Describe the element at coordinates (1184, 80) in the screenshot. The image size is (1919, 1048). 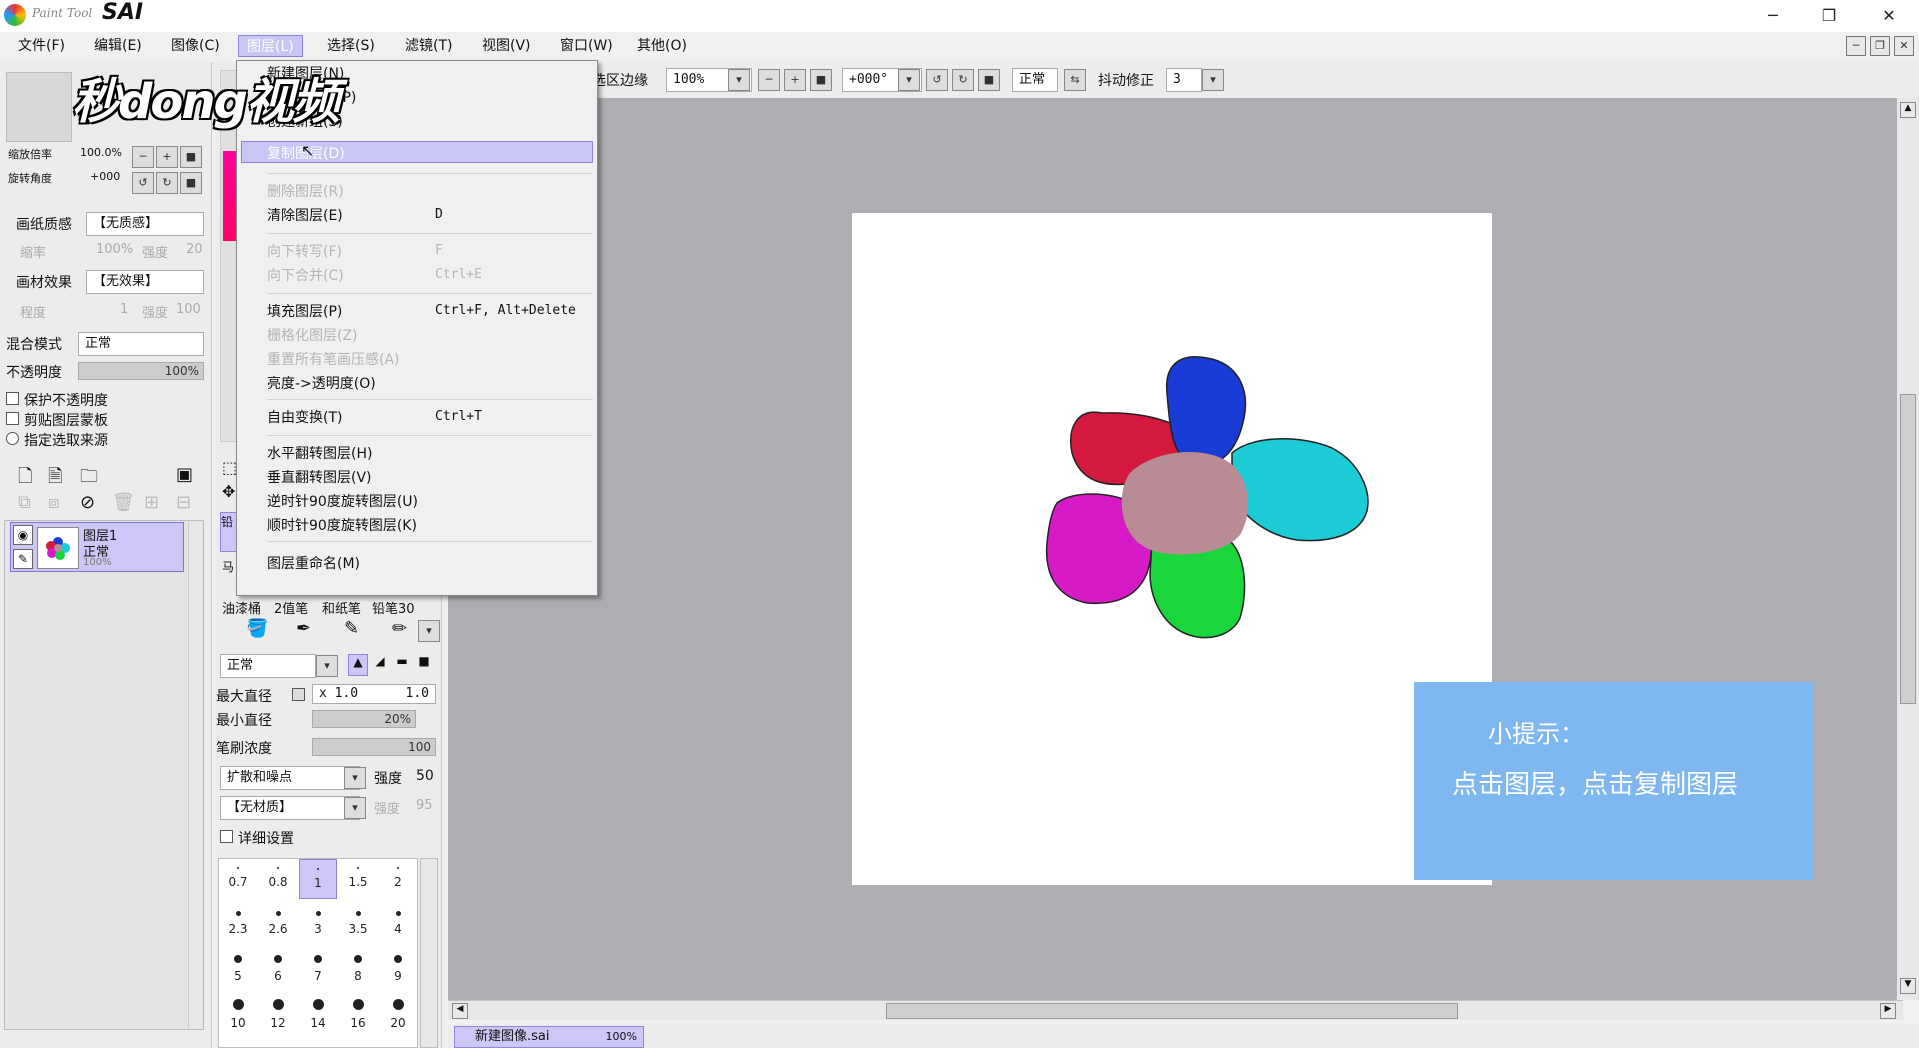
I see `stabilizer-select: 3` at that location.